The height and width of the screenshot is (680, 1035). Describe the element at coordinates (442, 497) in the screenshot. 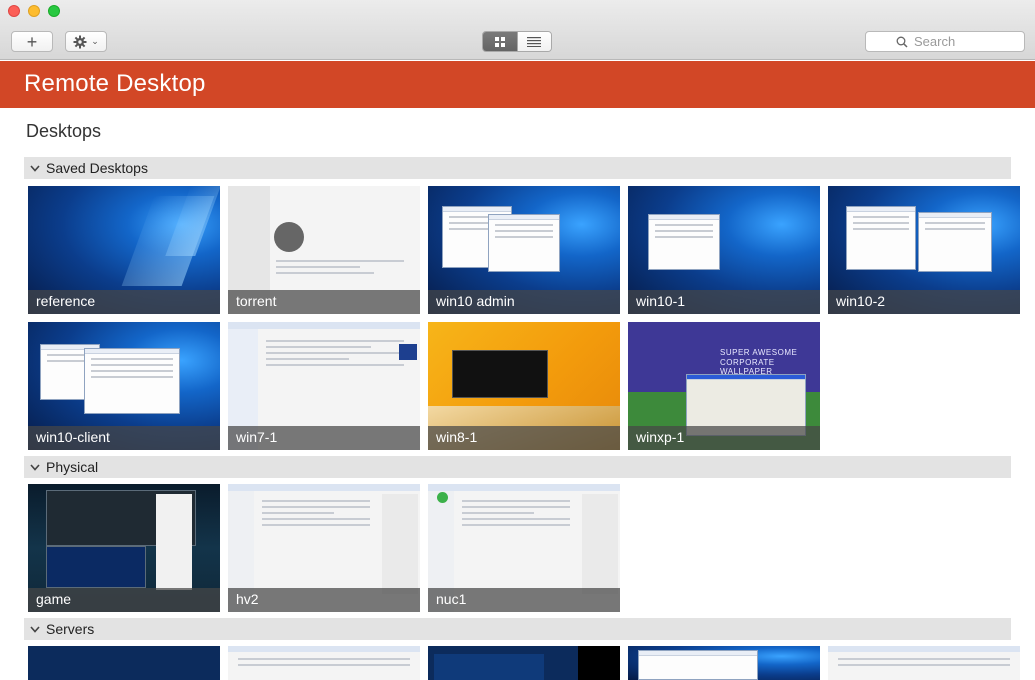

I see `connected-status-dot` at that location.